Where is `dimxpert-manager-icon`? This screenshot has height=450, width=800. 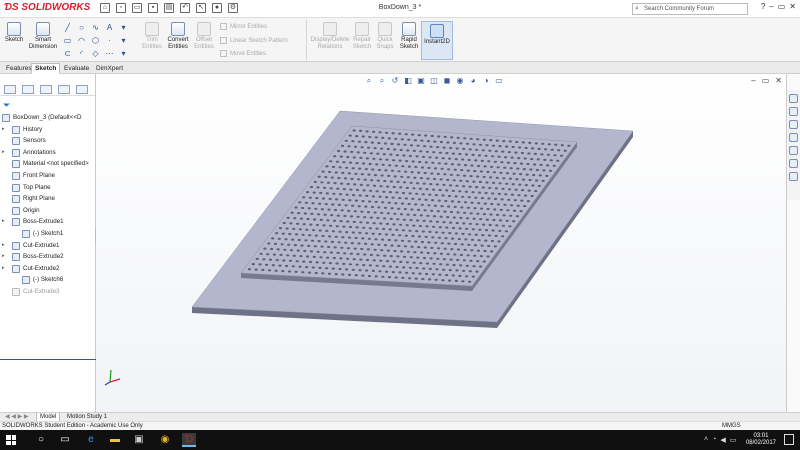
dimxpert-manager-icon is located at coordinates (64, 89).